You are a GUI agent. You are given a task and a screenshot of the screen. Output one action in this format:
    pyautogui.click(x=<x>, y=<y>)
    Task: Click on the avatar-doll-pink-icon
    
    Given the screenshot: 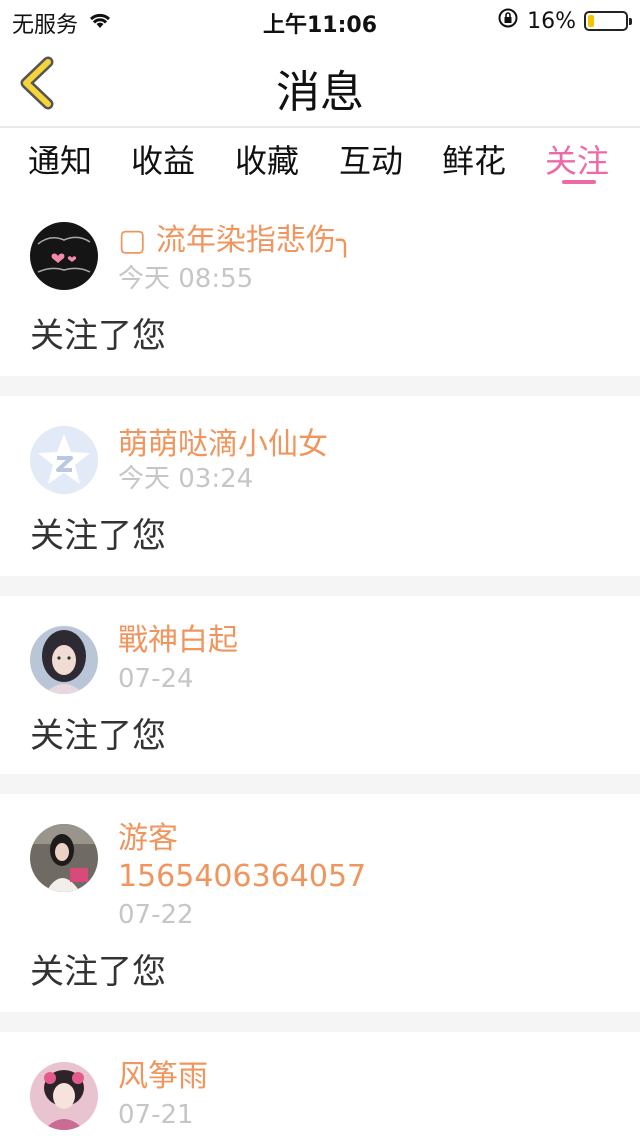 What is the action you would take?
    pyautogui.click(x=64, y=1096)
    